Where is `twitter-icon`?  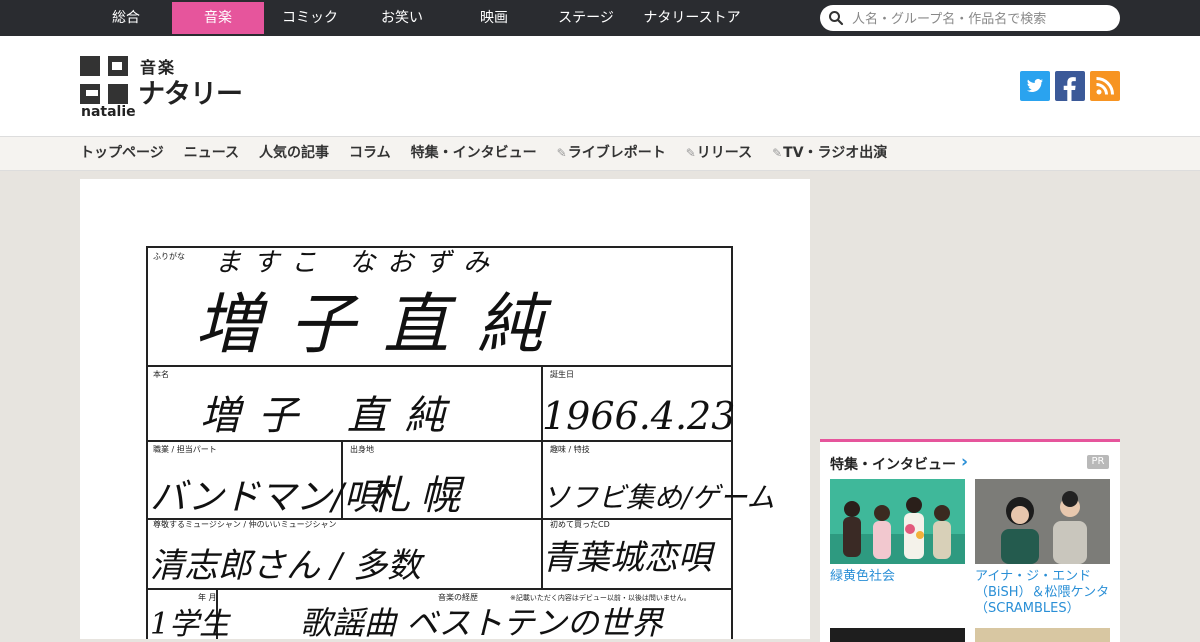 twitter-icon is located at coordinates (1035, 85).